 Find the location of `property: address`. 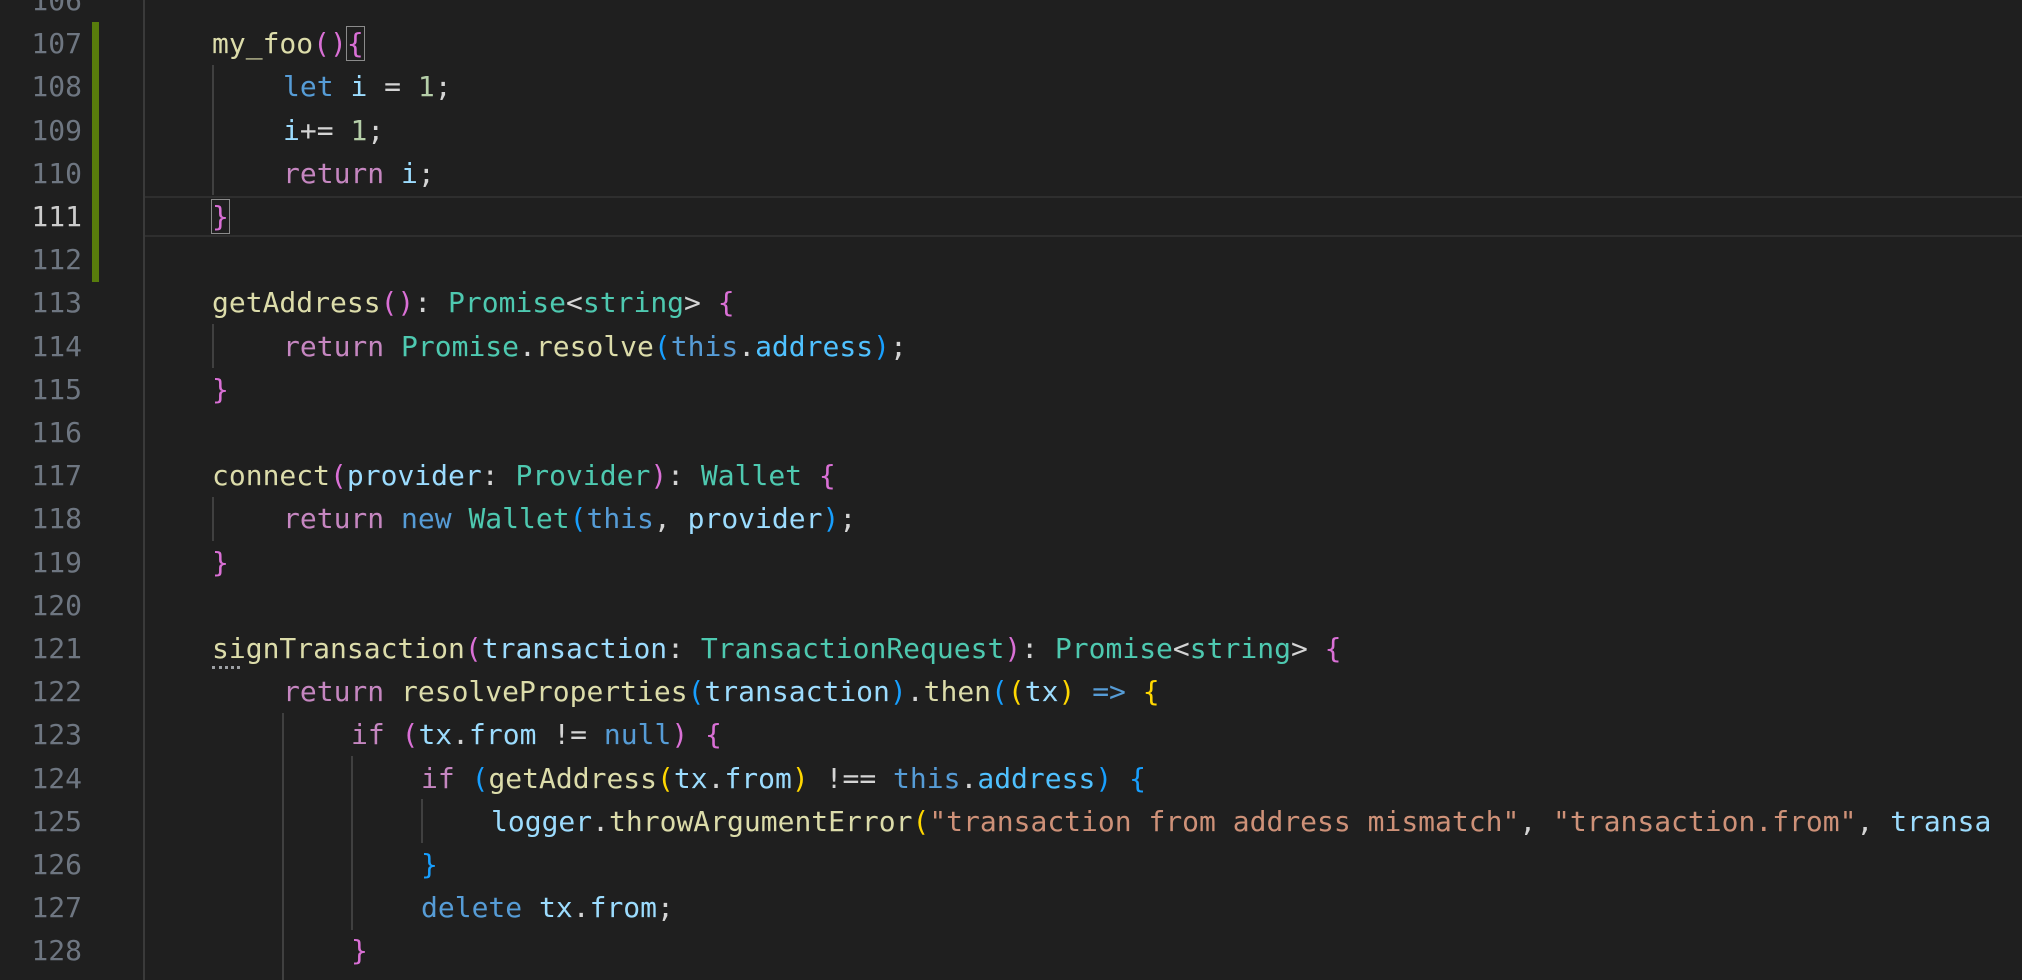

property: address is located at coordinates (1036, 778).